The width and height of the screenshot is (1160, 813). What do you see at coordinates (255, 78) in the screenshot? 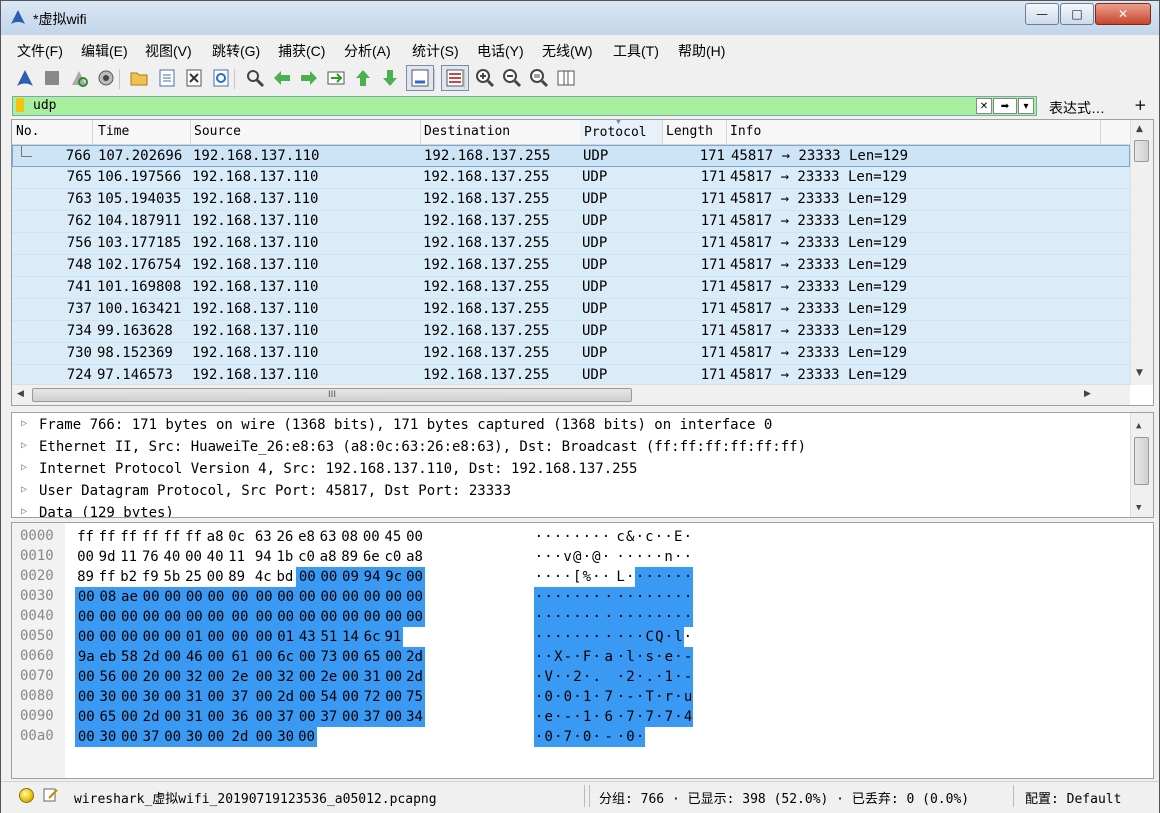
I see `find-packet-icon` at bounding box center [255, 78].